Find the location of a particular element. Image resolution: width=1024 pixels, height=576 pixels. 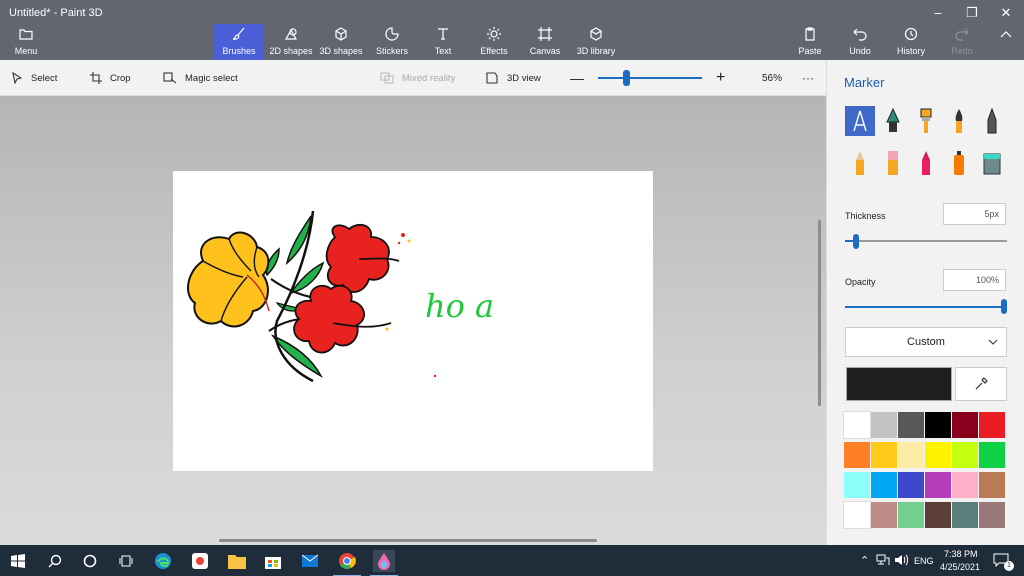

paste-button: Paste is located at coordinates (810, 42).